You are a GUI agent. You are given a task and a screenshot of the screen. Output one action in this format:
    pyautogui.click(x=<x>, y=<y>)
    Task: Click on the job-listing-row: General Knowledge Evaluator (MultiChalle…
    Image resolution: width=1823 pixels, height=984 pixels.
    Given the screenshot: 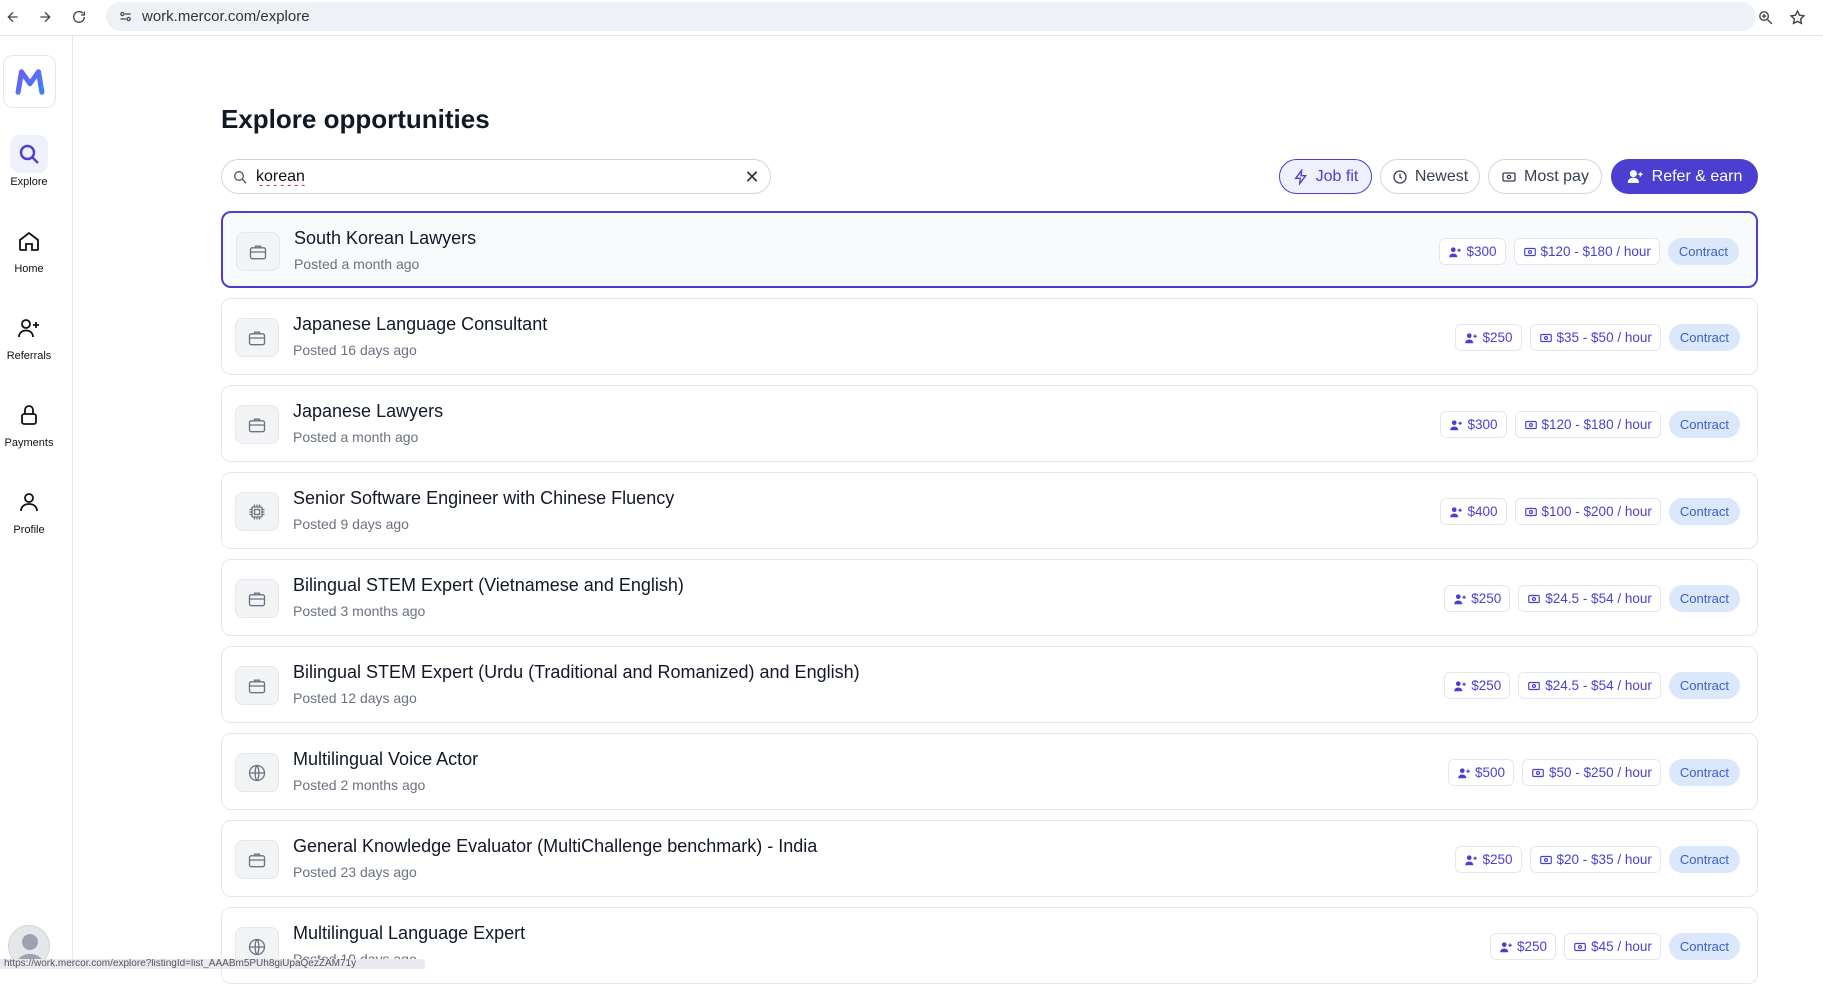 What is the action you would take?
    pyautogui.click(x=989, y=858)
    